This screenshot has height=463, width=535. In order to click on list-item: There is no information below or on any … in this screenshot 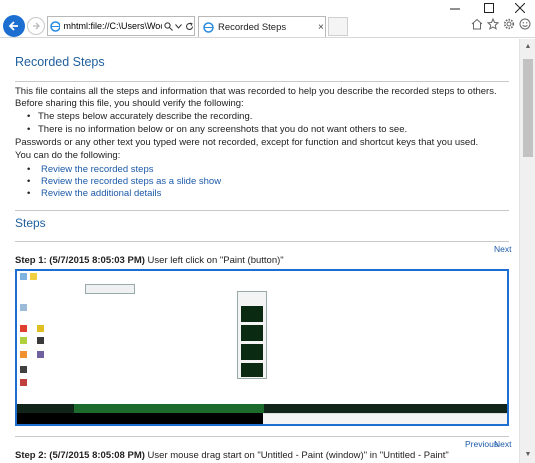, I will do `click(217, 129)`.